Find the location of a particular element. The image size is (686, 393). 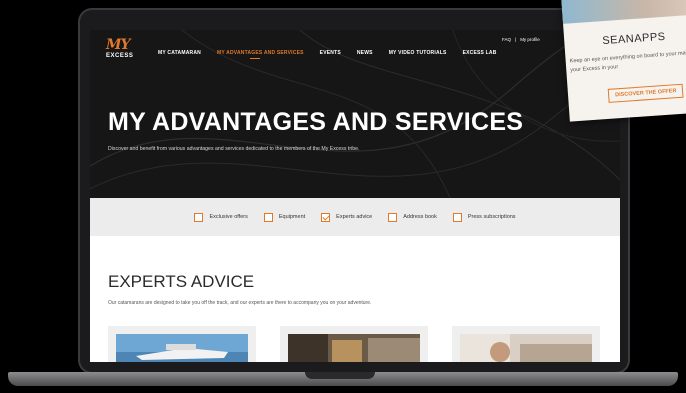

filter-label: Experts advice is located at coordinates (354, 217).